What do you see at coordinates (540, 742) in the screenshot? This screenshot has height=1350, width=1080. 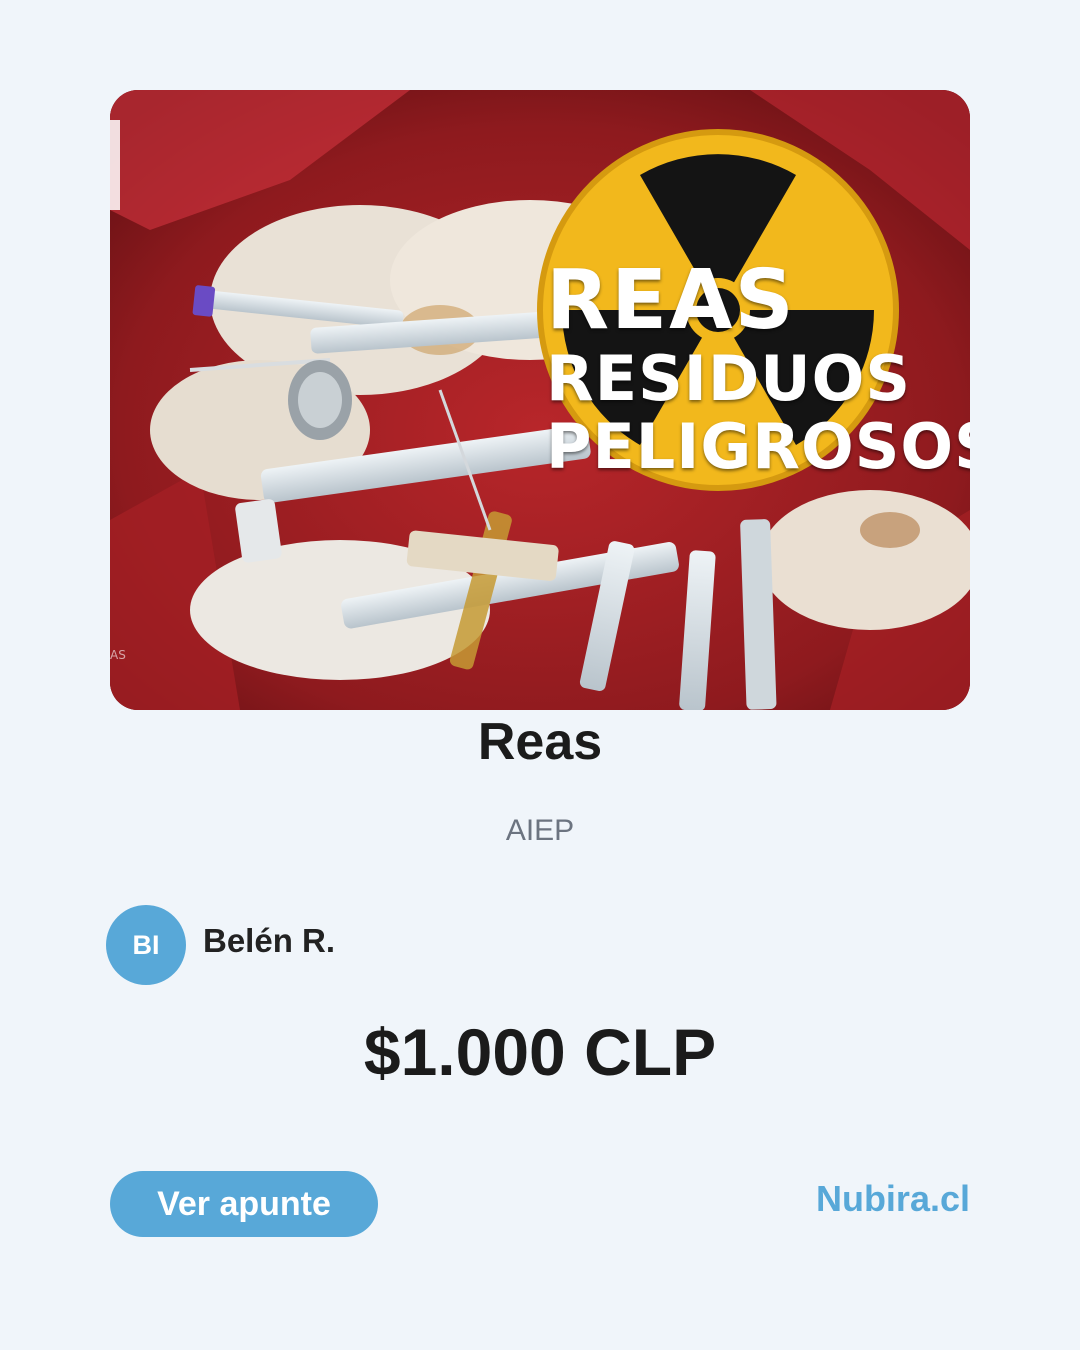 I see `note-title: Reas` at bounding box center [540, 742].